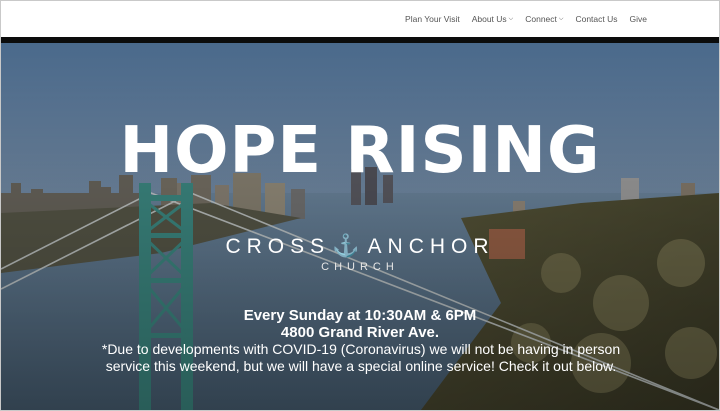 Image resolution: width=720 pixels, height=411 pixels. I want to click on nav-plan-your-visit: Plan Your Visit, so click(432, 19).